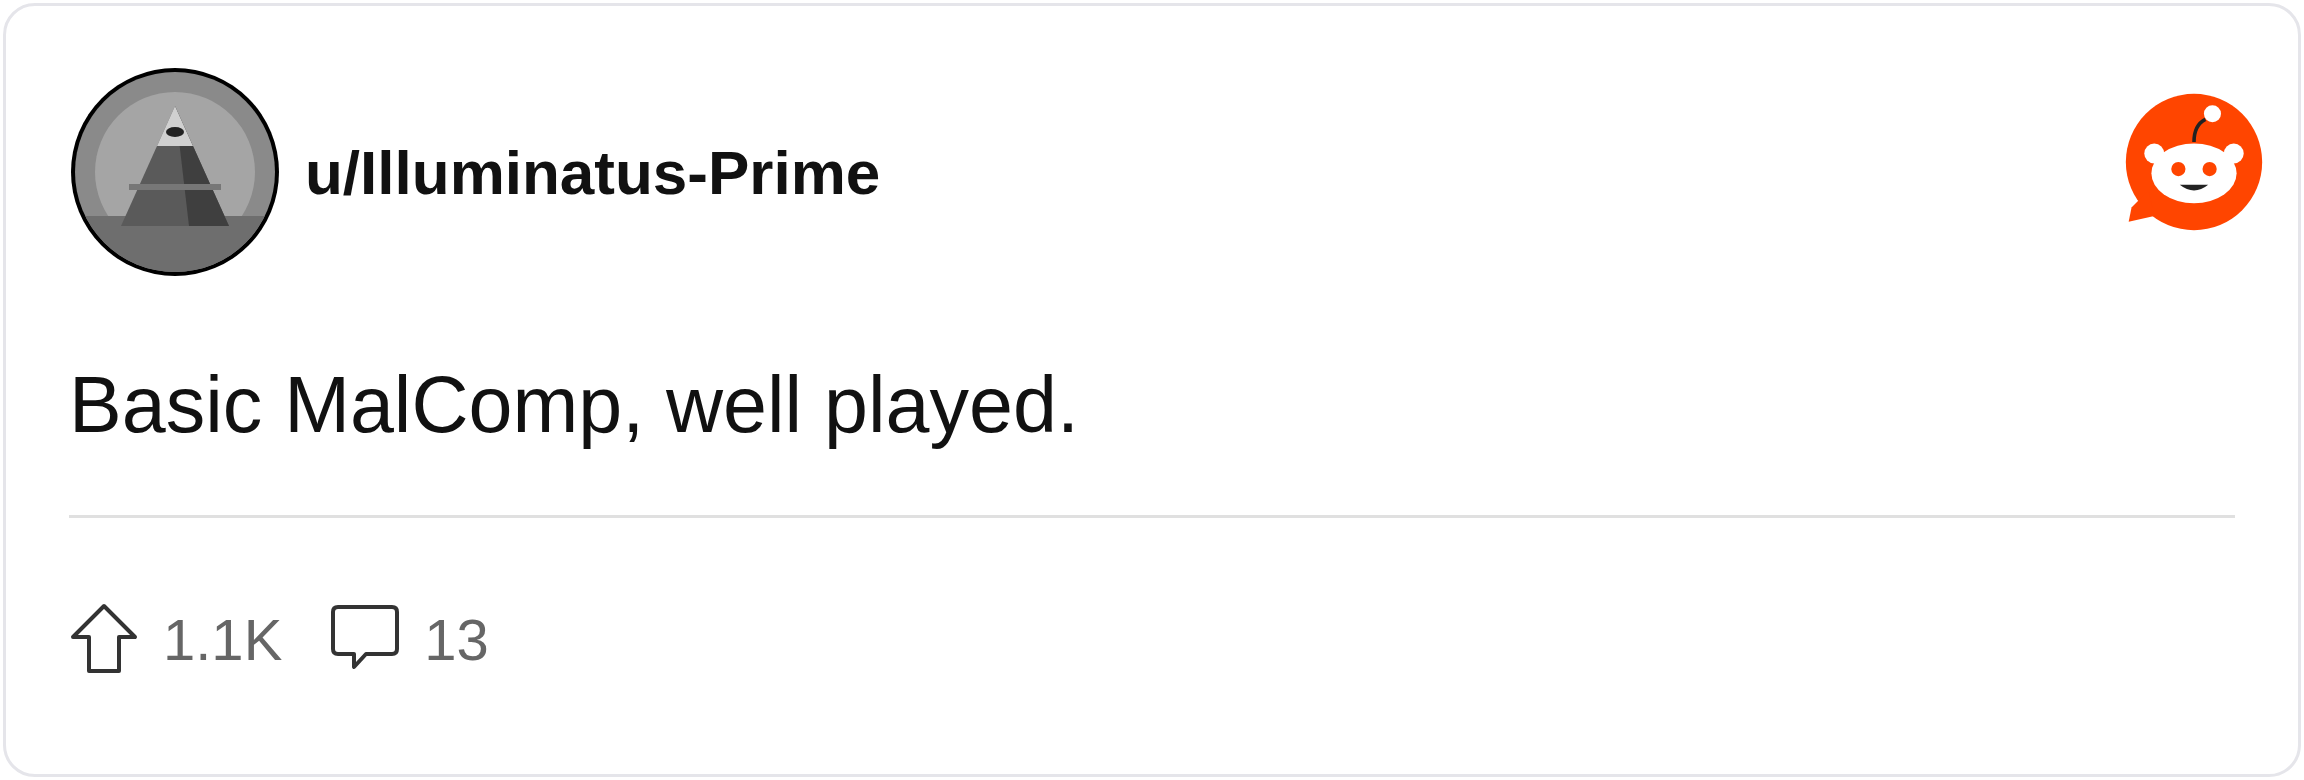 This screenshot has width=2304, height=780. Describe the element at coordinates (223, 639) in the screenshot. I see `upvote-count: 1.1K` at that location.